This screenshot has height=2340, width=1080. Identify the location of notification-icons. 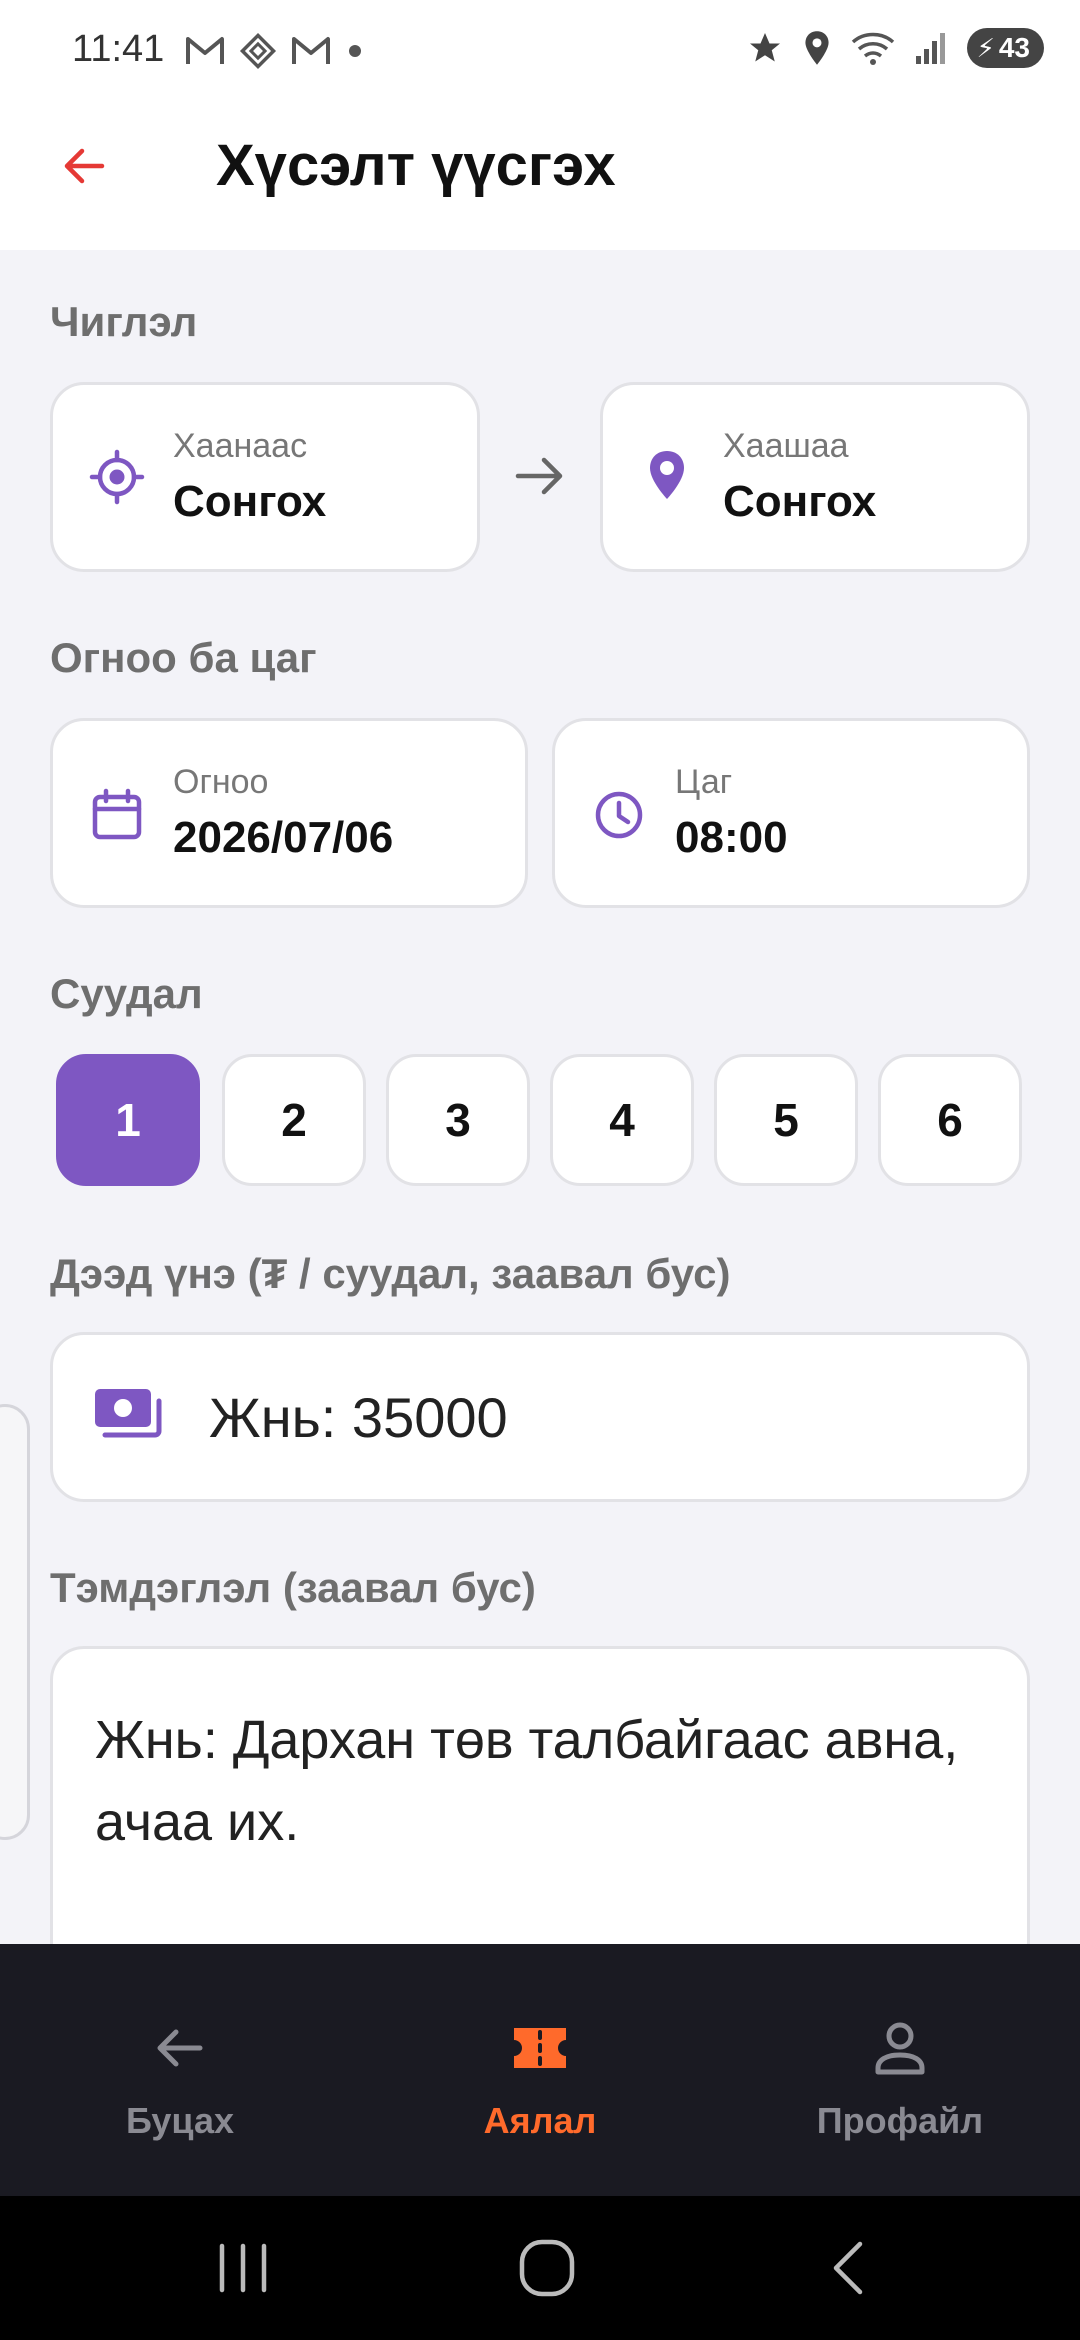
(275, 51).